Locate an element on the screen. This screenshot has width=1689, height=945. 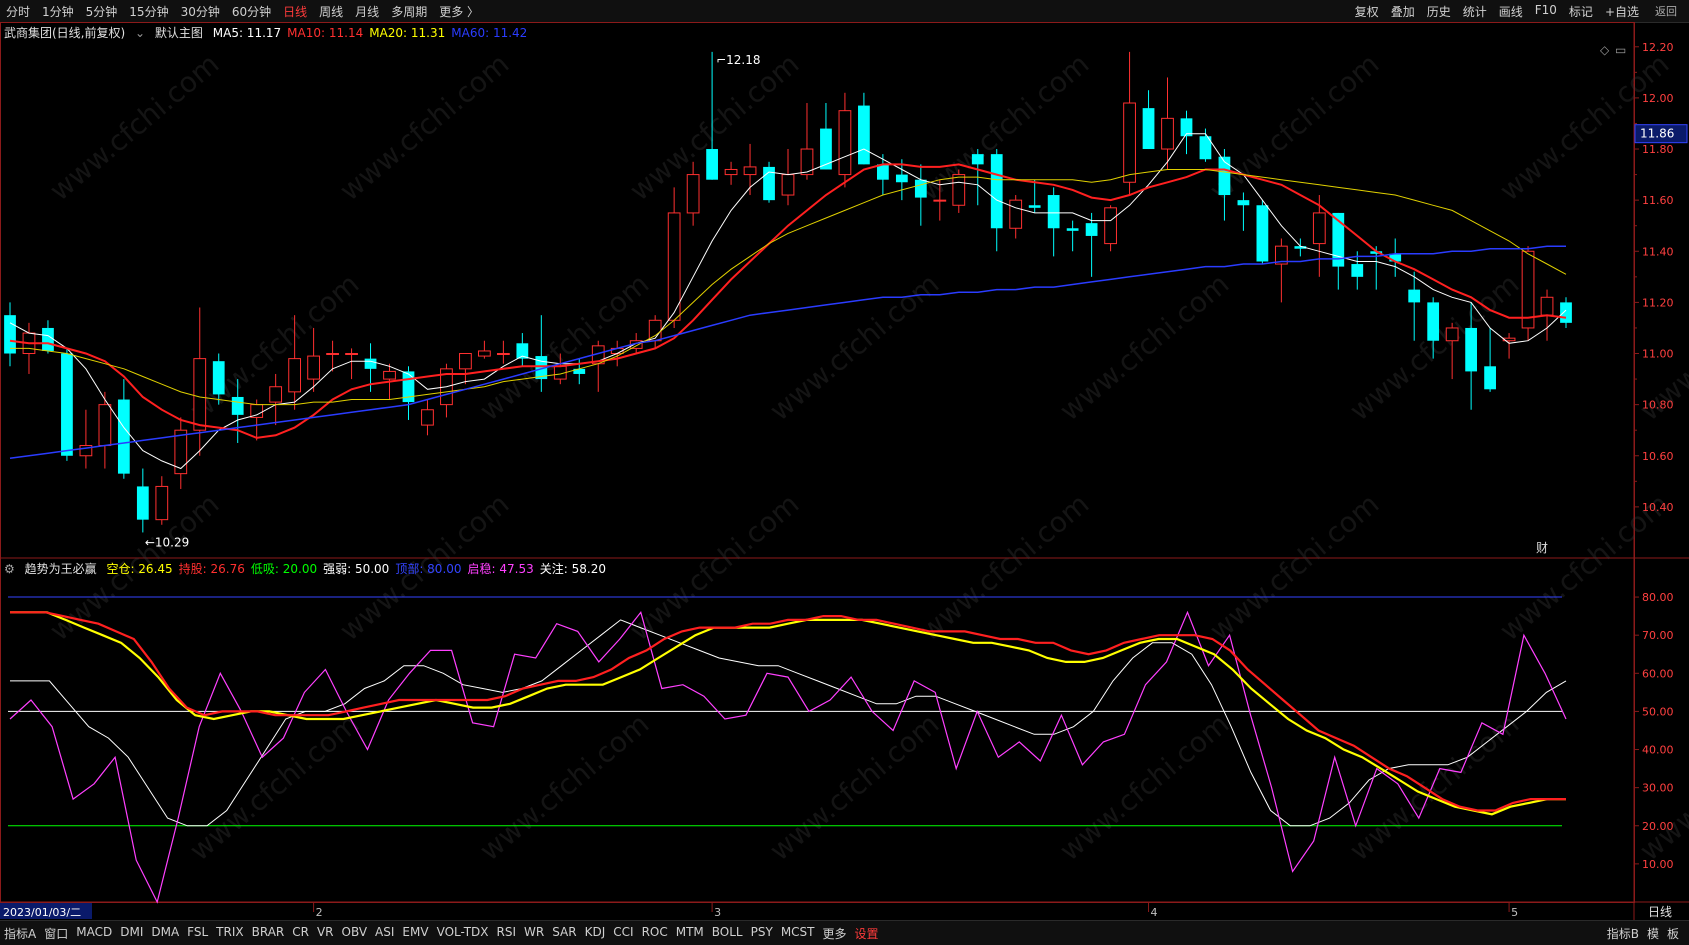
template-label: 默认主图 is located at coordinates (179, 33).